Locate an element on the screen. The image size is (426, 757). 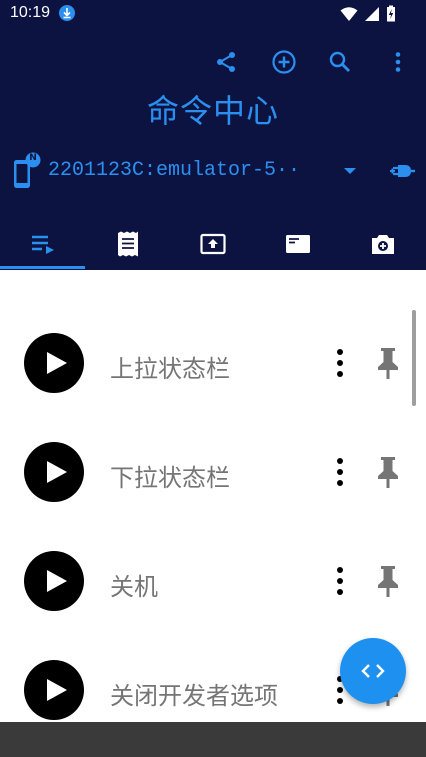
tab-commands is located at coordinates (42, 244).